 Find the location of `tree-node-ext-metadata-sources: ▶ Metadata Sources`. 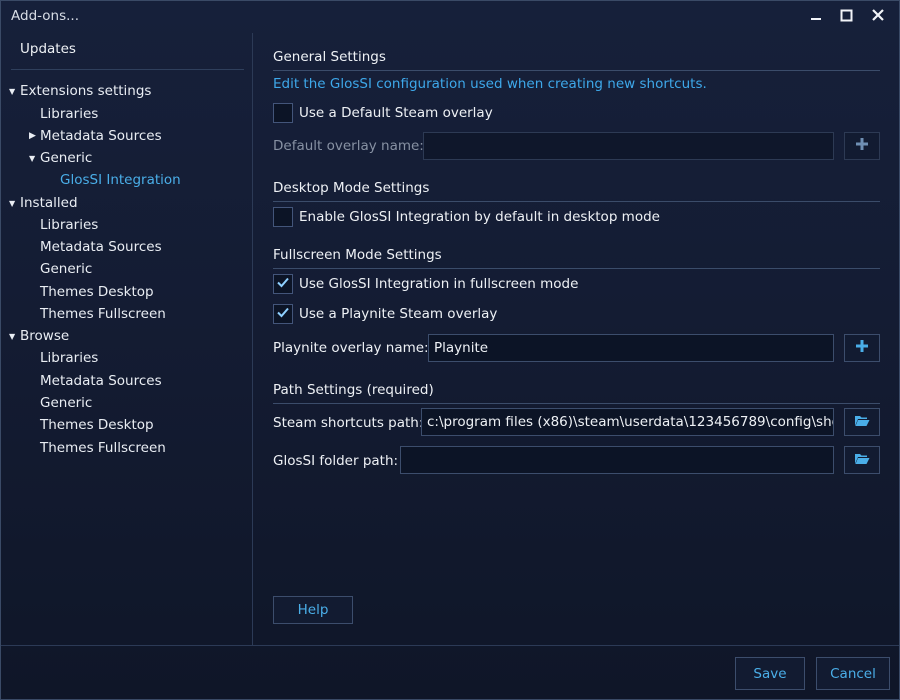

tree-node-ext-metadata-sources: ▶ Metadata Sources is located at coordinates (95, 136).